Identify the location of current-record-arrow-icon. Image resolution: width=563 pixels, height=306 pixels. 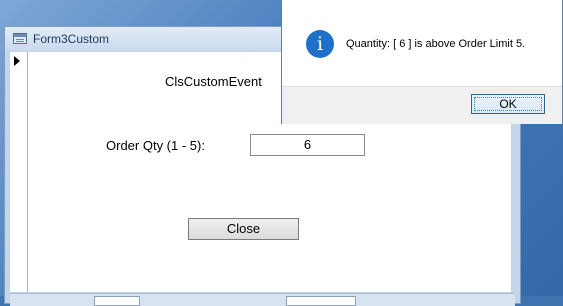
(17, 61).